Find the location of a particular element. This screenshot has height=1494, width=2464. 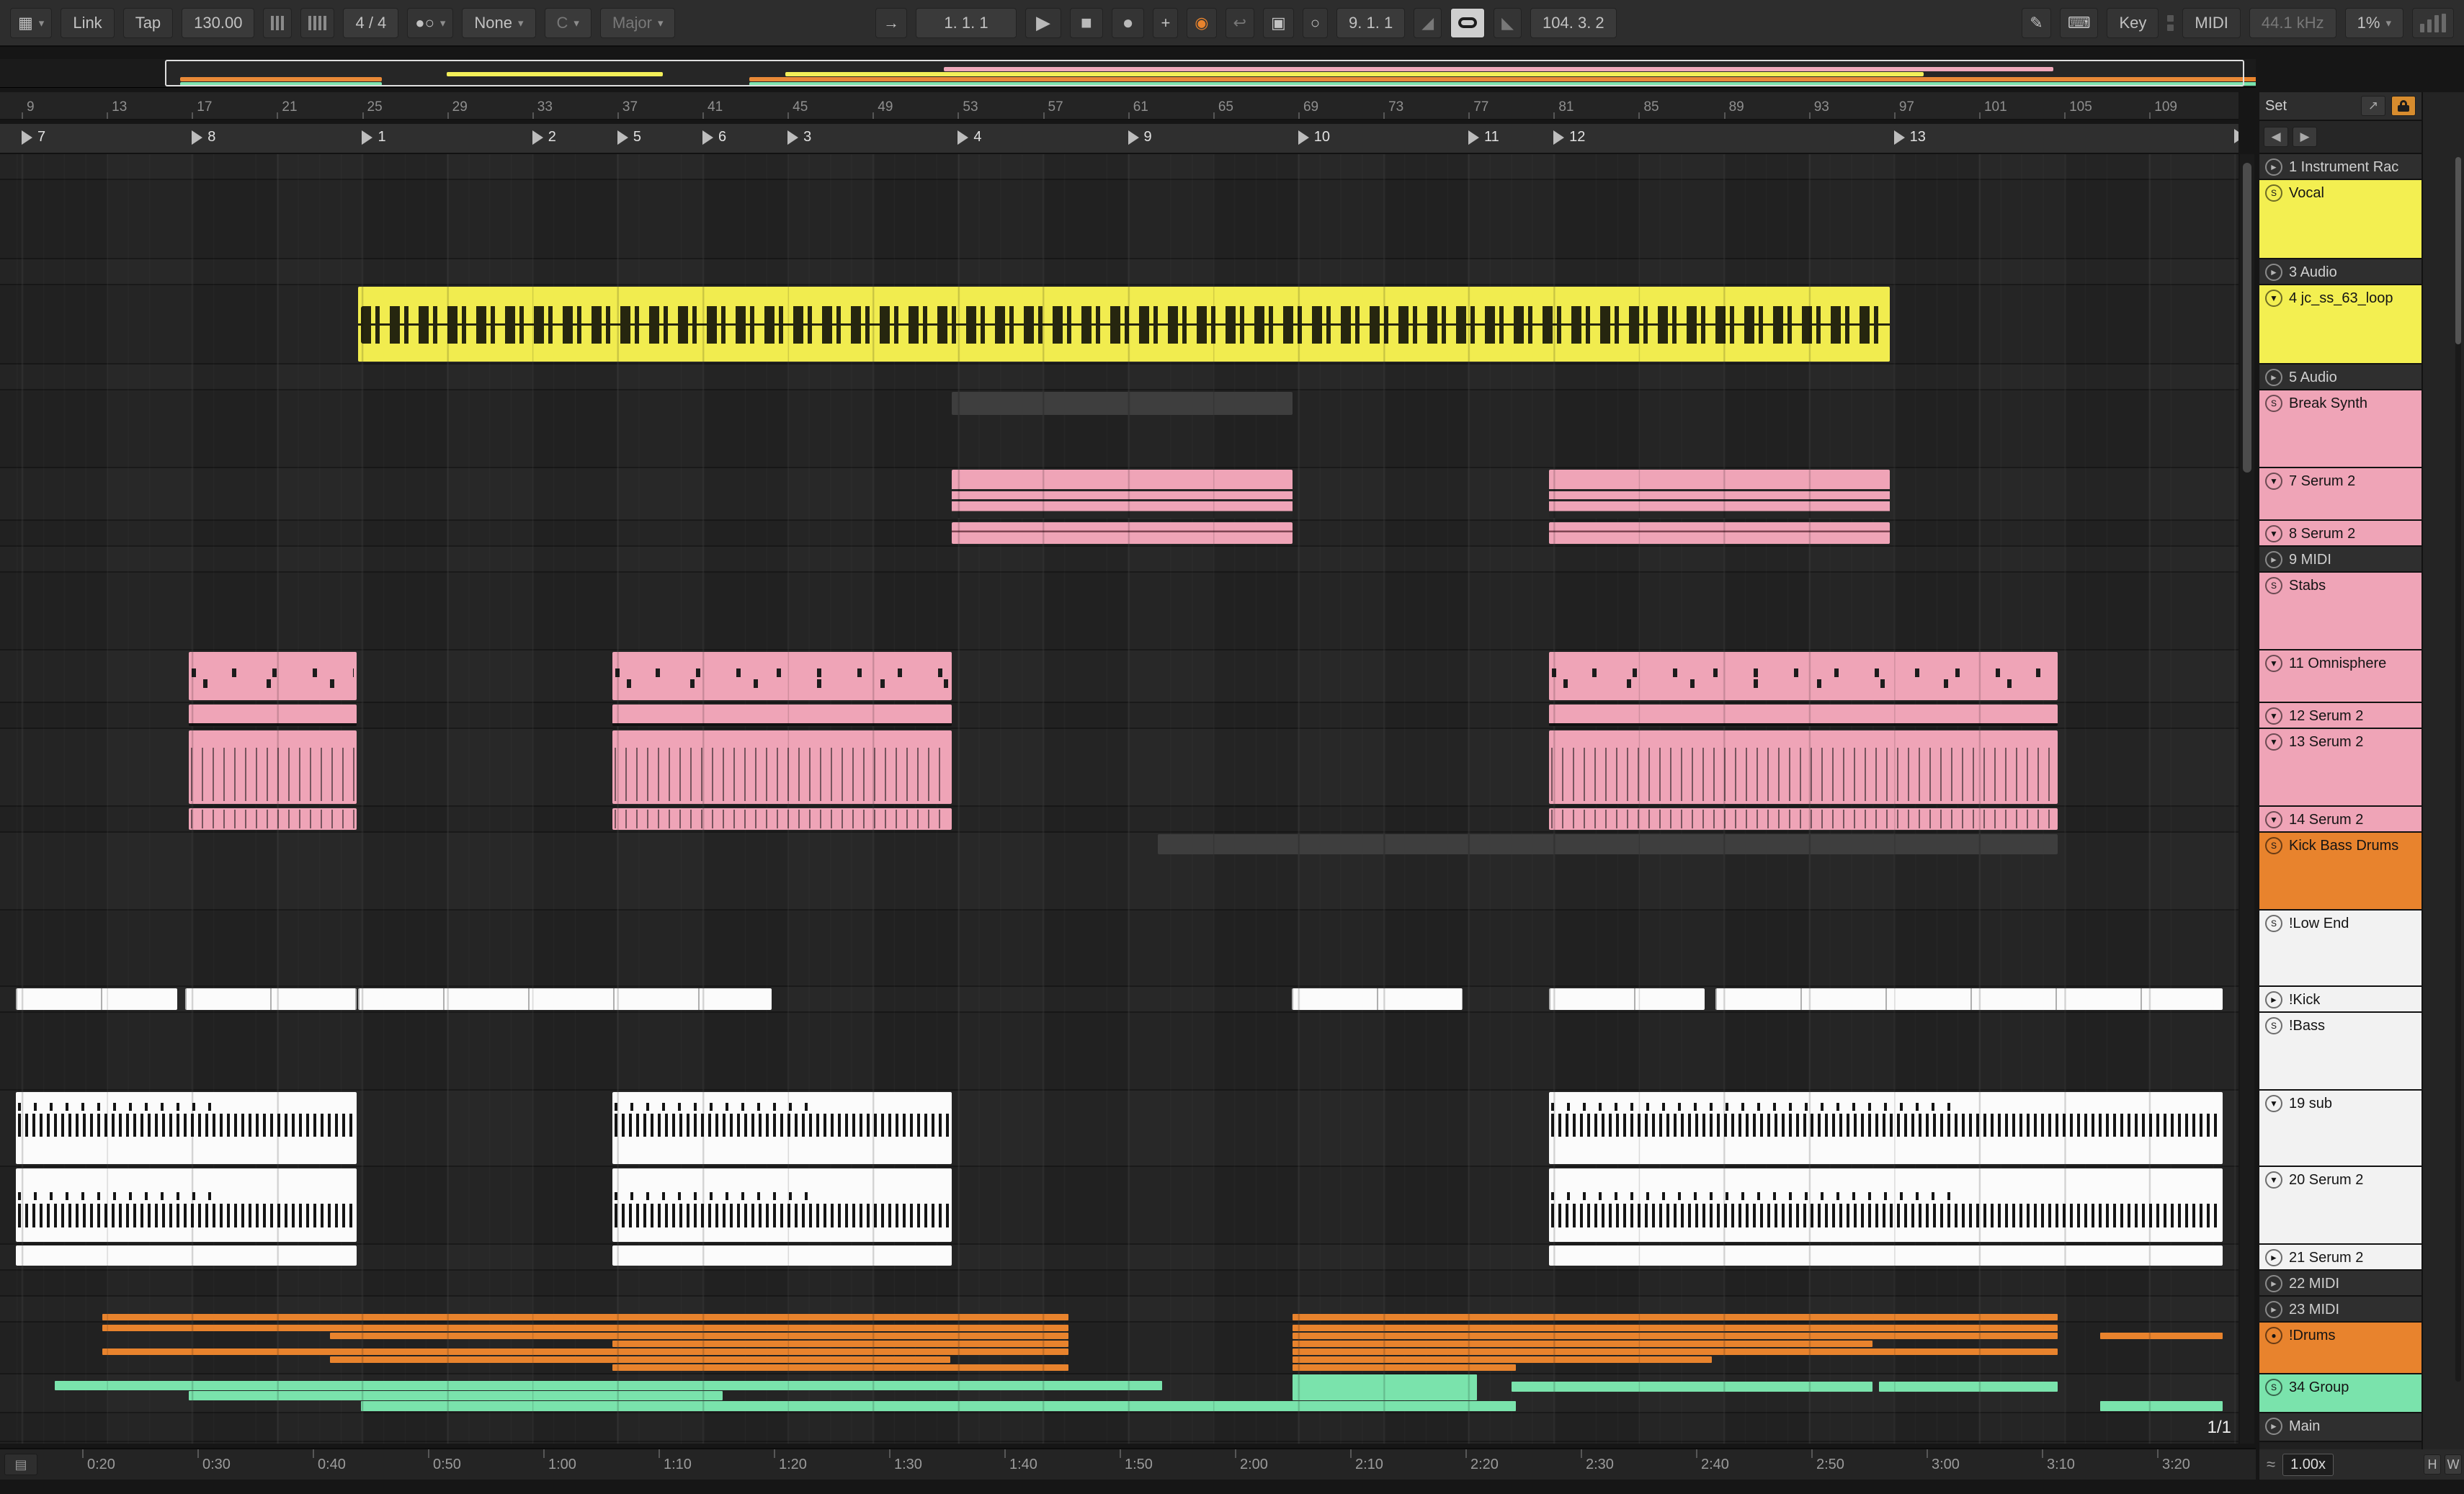

overdub-button: + is located at coordinates (1166, 22).